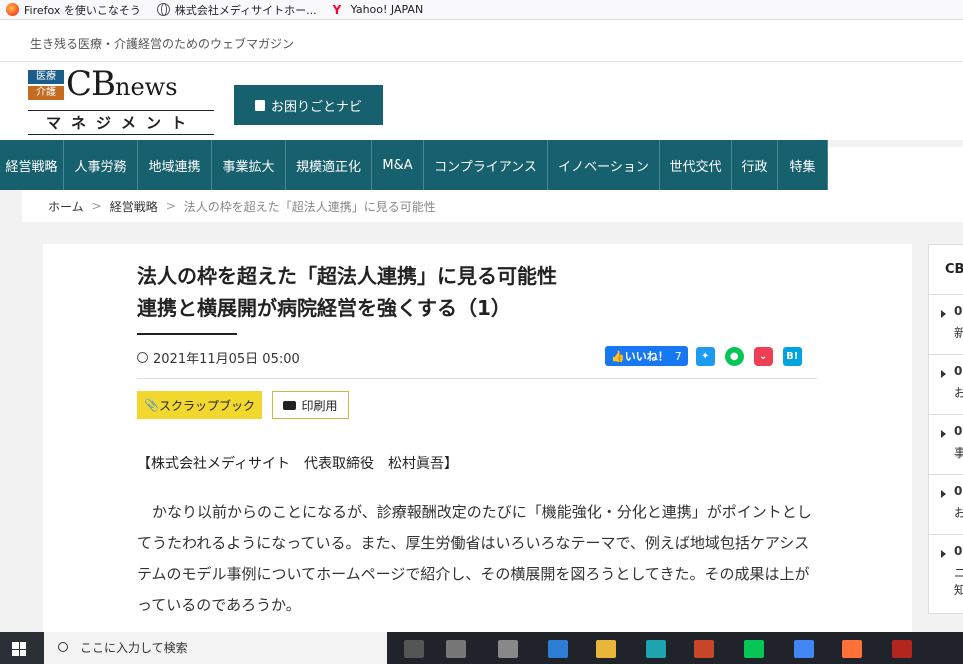  I want to click on file-explorer-icon, so click(606, 649).